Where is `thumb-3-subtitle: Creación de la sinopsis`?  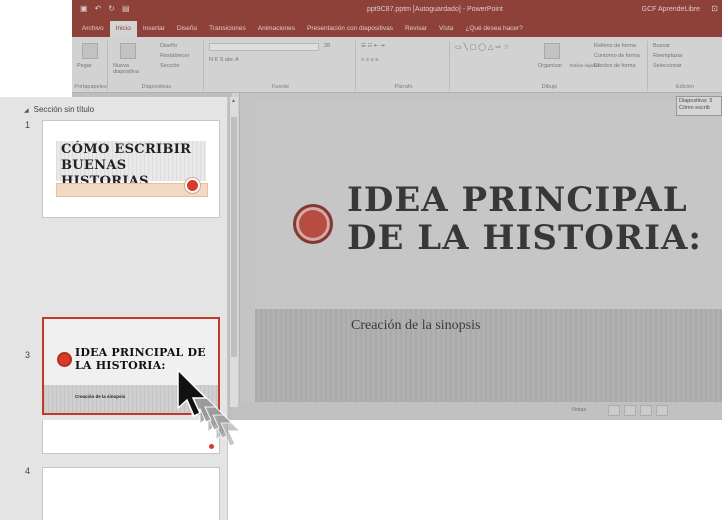
thumb-3-subtitle: Creación de la sinopsis is located at coordinates (100, 396).